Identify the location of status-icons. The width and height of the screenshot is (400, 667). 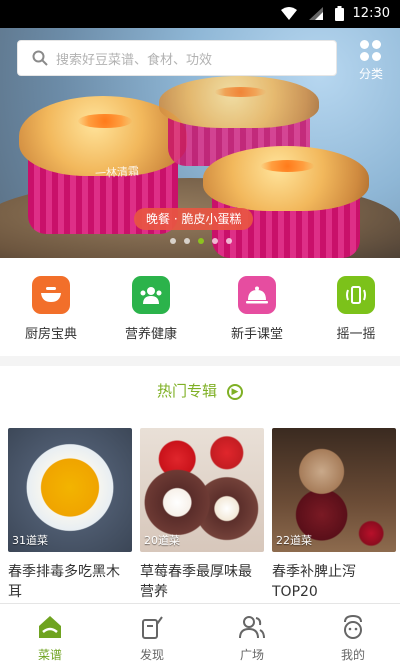
(312, 13).